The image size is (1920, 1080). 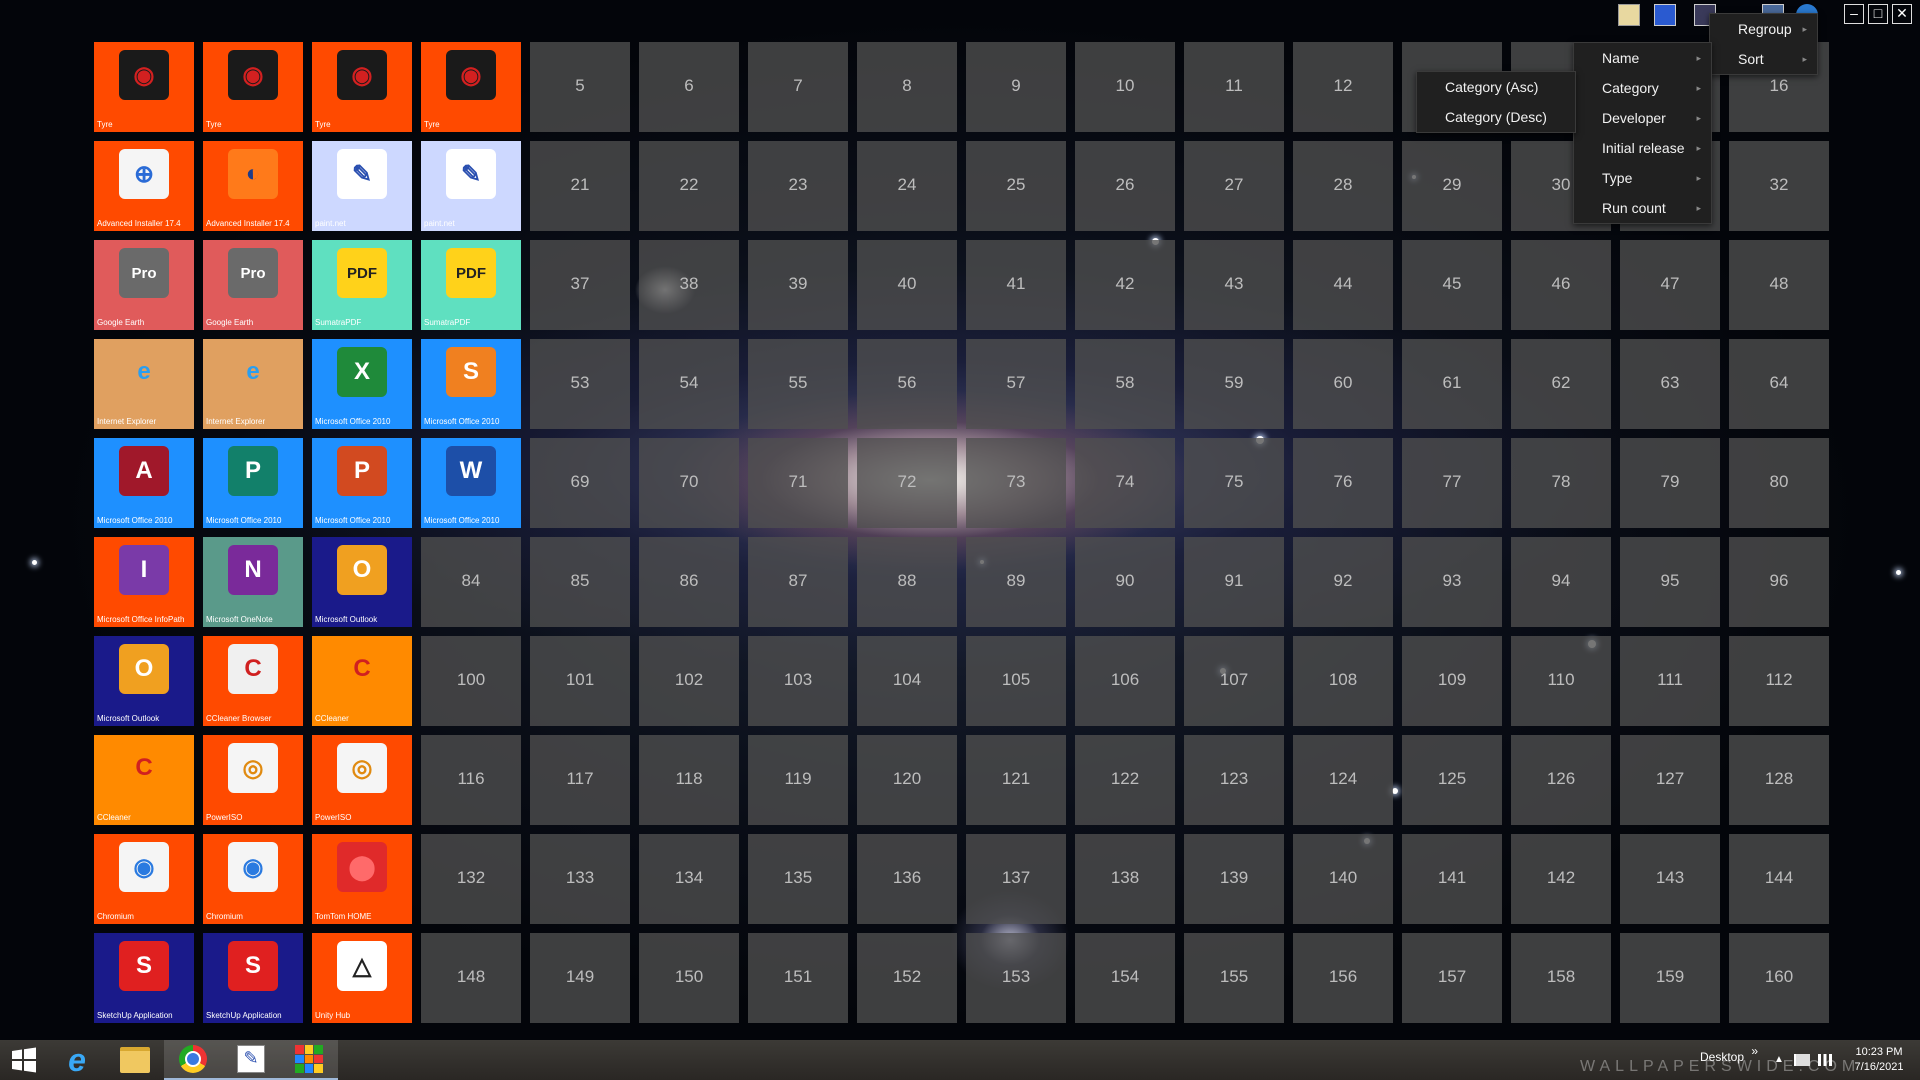 I want to click on empty-tile-slot: 95, so click(x=1670, y=582).